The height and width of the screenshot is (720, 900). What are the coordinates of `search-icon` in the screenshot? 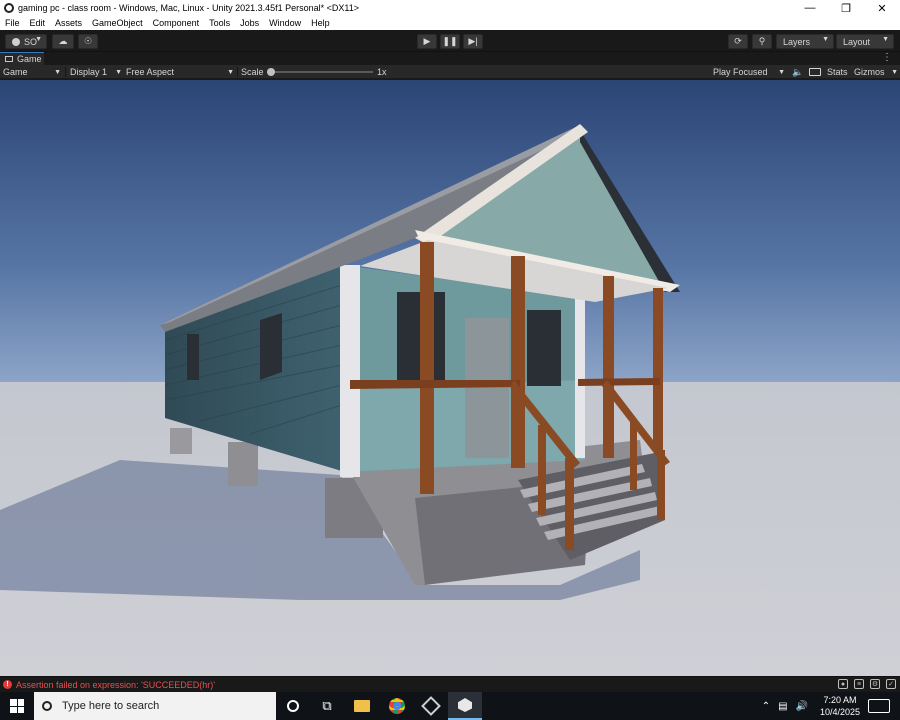 It's located at (47, 706).